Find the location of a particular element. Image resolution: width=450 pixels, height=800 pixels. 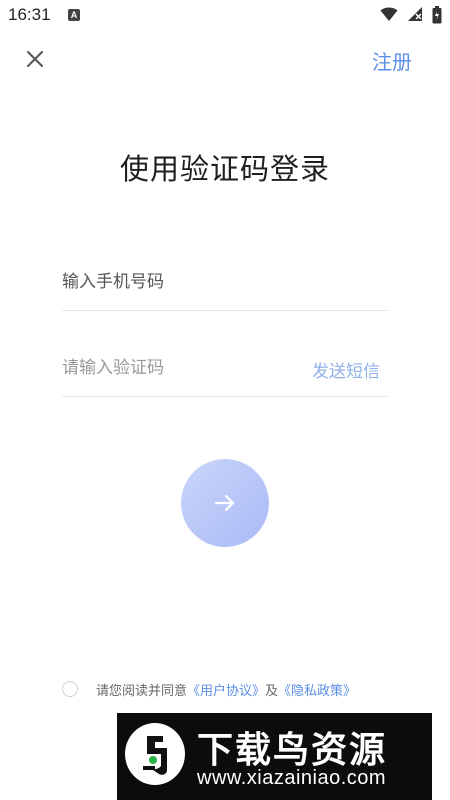

close-icon is located at coordinates (35, 59).